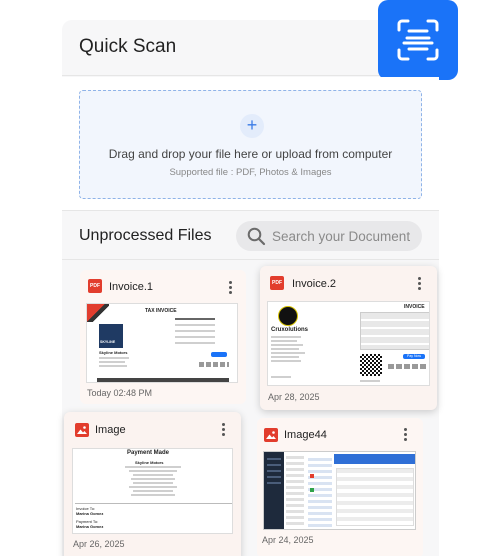 Image resolution: width=502 pixels, height=556 pixels. I want to click on plus-icon: +, so click(252, 126).